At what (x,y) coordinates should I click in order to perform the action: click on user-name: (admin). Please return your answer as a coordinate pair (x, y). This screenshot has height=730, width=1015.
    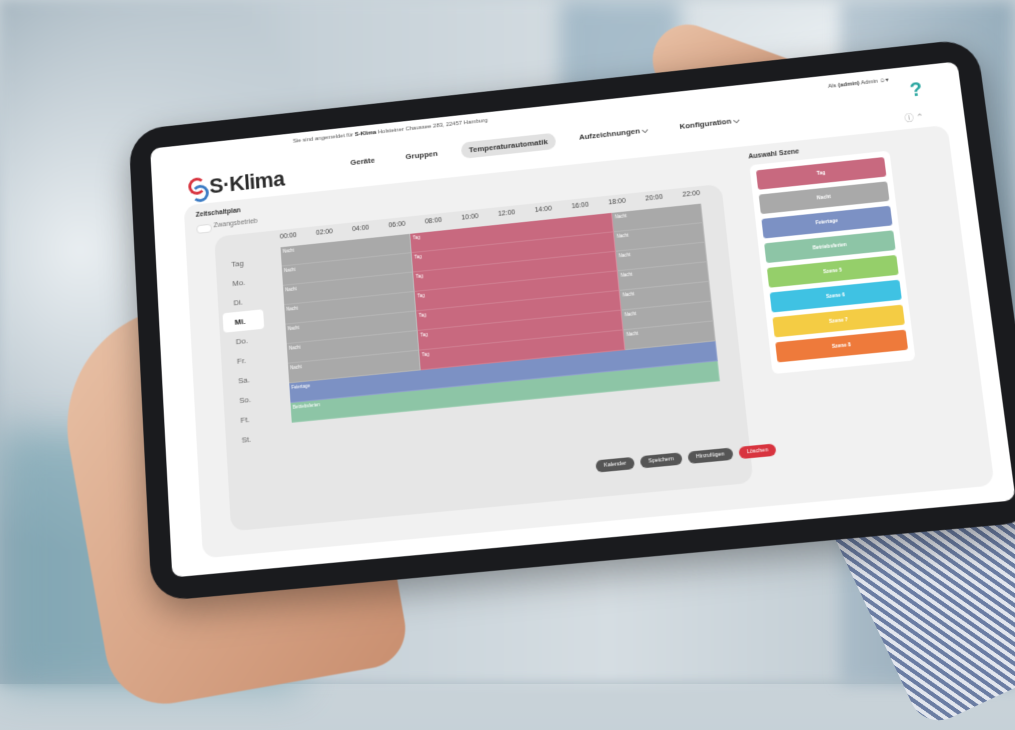
    Looking at the image, I should click on (849, 85).